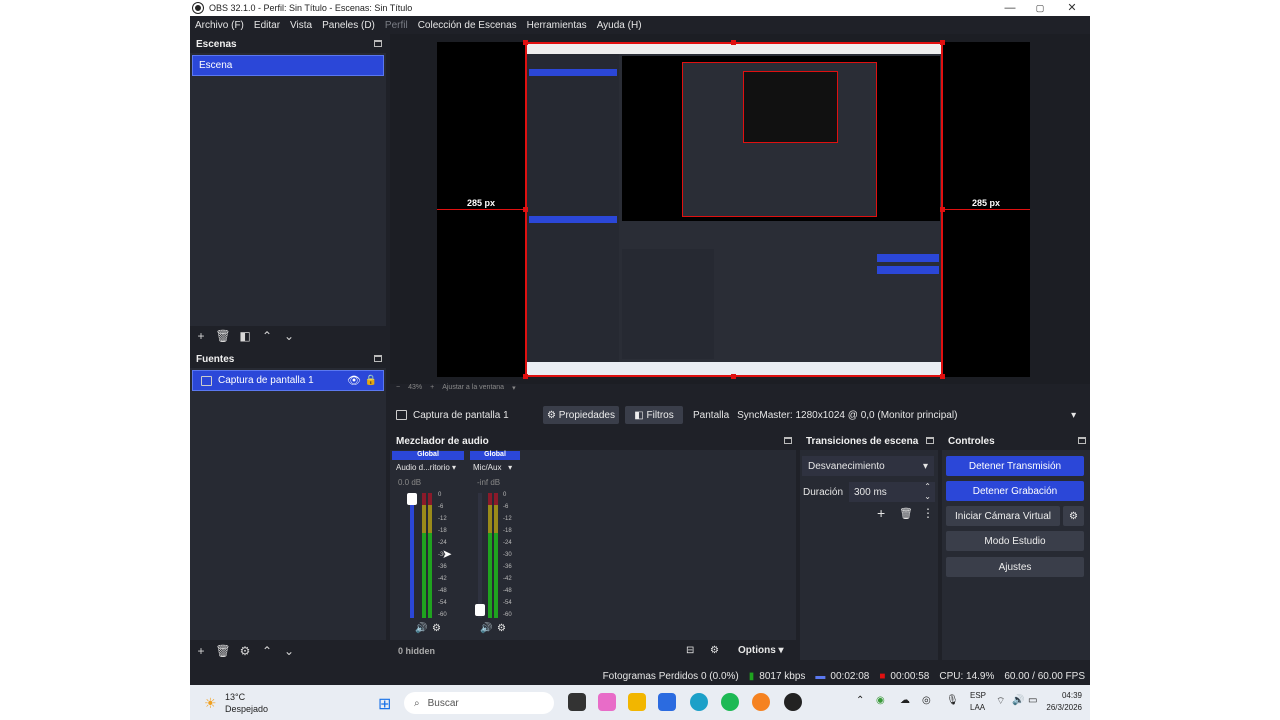 This screenshot has width=1280, height=720. Describe the element at coordinates (637, 702) in the screenshot. I see `file-explorer-icon` at that location.